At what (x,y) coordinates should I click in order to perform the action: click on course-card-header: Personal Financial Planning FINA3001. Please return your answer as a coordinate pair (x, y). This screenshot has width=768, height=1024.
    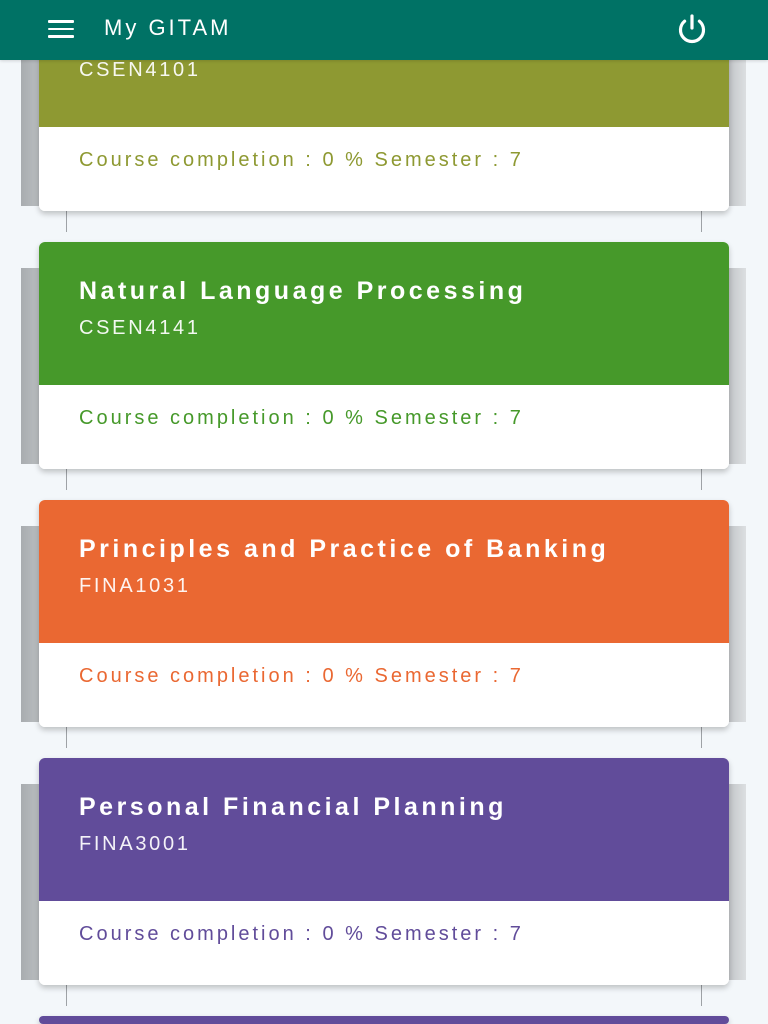
    Looking at the image, I should click on (384, 829).